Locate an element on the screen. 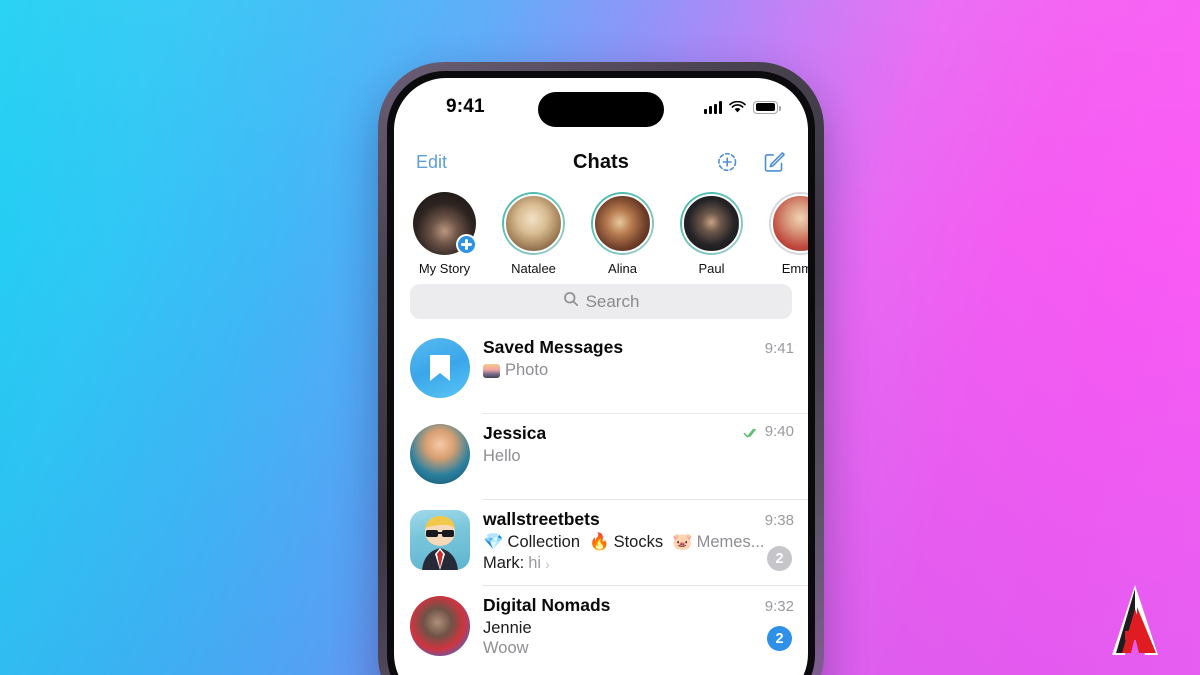 The height and width of the screenshot is (675, 1200). chat-top-line: Saved Messages 9:41 is located at coordinates (638, 347).